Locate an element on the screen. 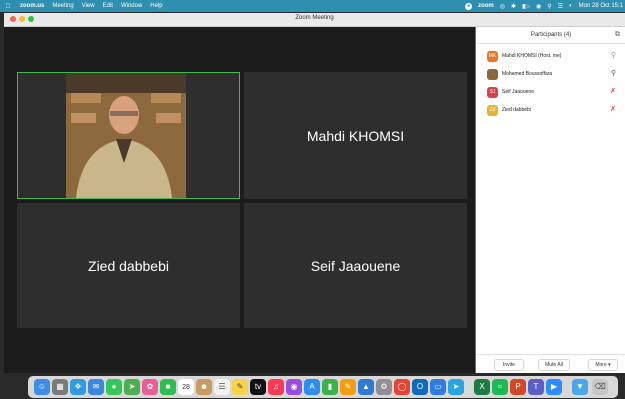 The width and height of the screenshot is (625, 399). menu-meeting: Meeting is located at coordinates (62, 6).